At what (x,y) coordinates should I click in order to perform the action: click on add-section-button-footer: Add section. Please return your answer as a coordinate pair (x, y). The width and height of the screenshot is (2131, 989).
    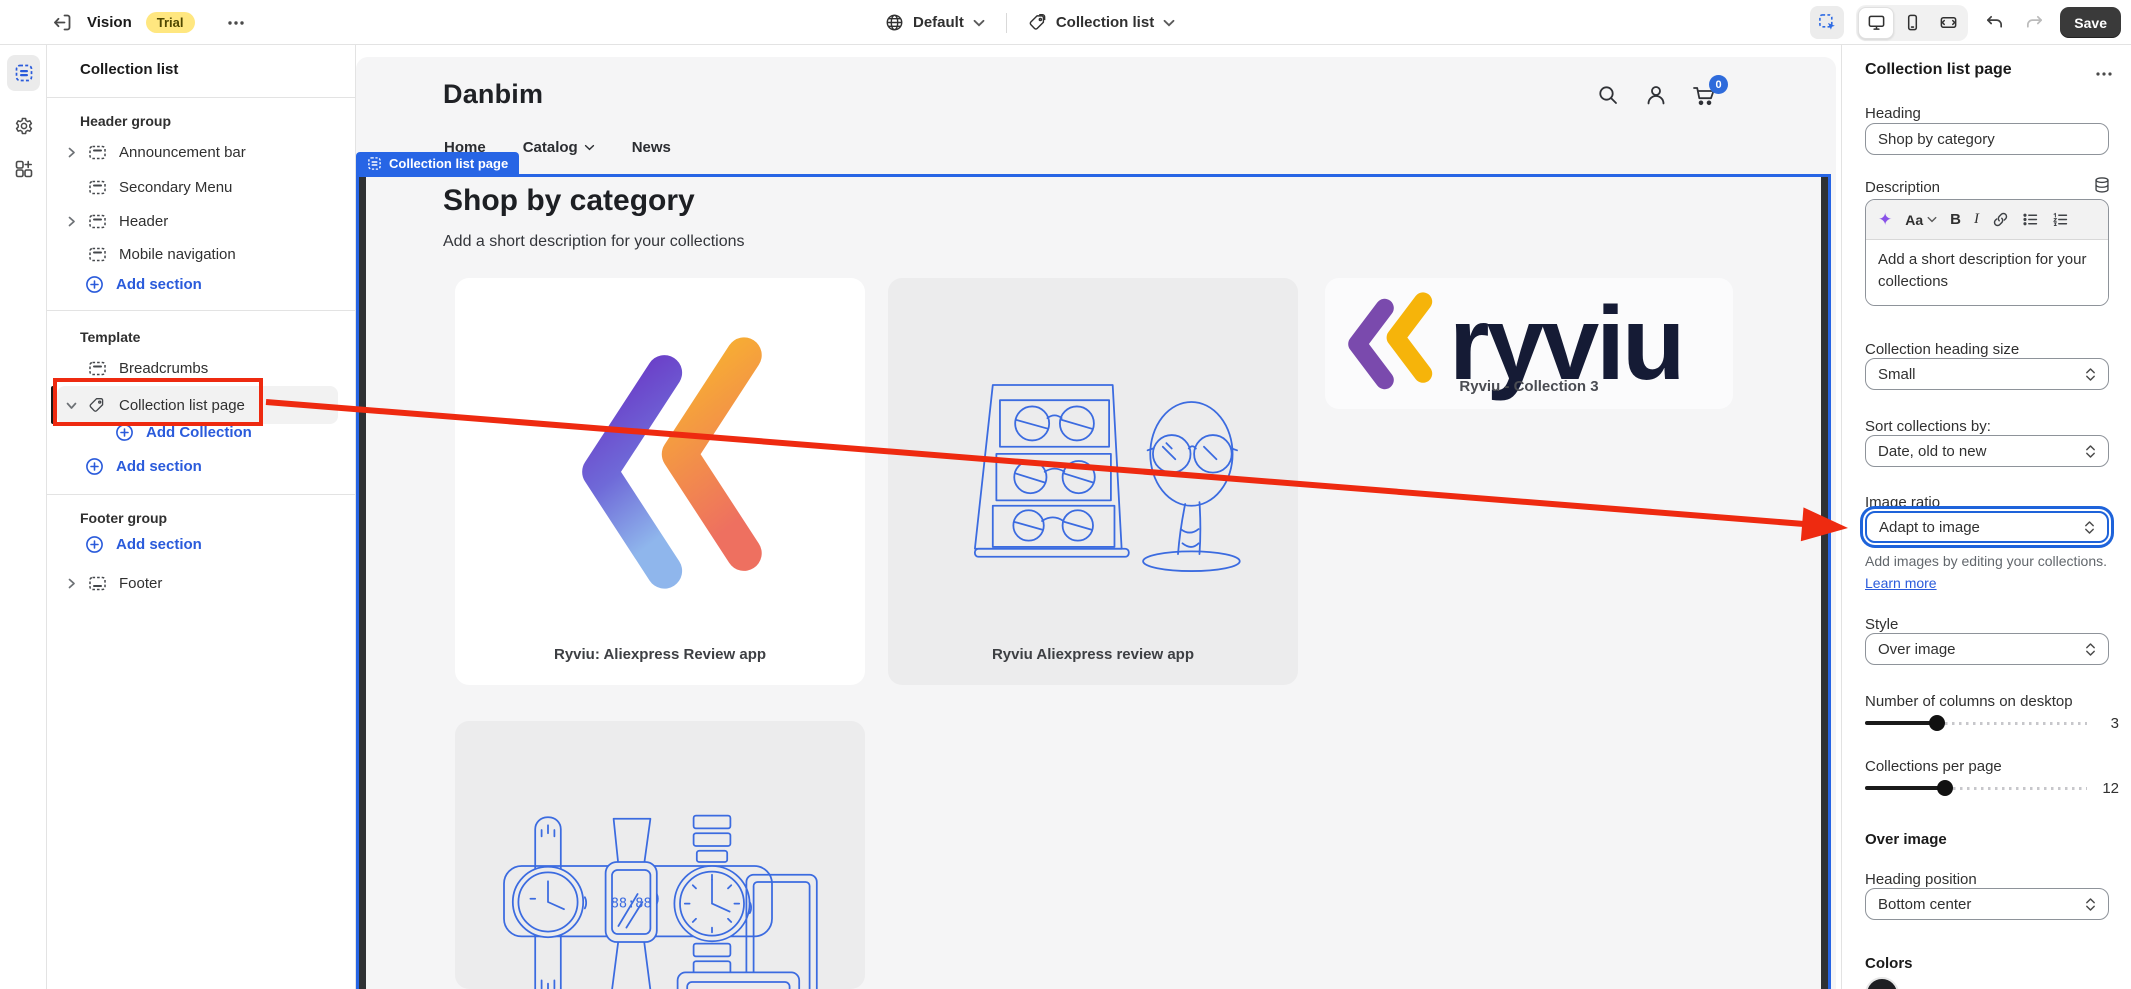
    Looking at the image, I should click on (143, 544).